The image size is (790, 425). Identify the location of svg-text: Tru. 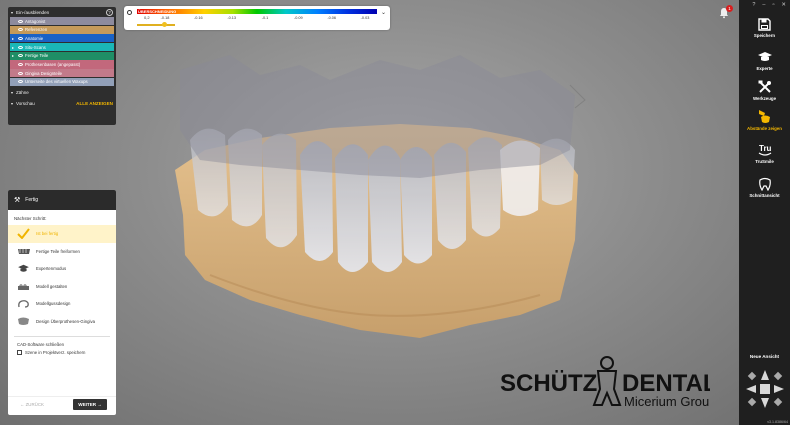
(765, 148).